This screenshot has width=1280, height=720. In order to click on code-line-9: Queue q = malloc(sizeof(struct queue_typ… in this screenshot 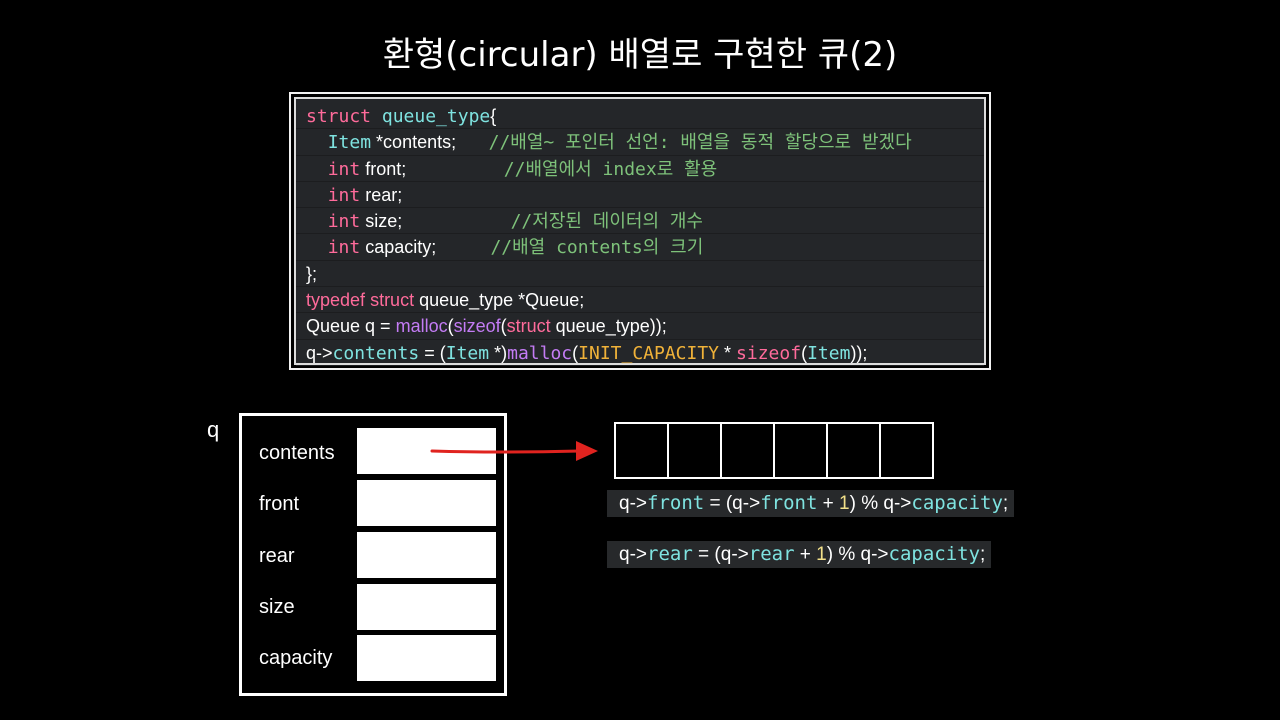, I will do `click(640, 326)`.